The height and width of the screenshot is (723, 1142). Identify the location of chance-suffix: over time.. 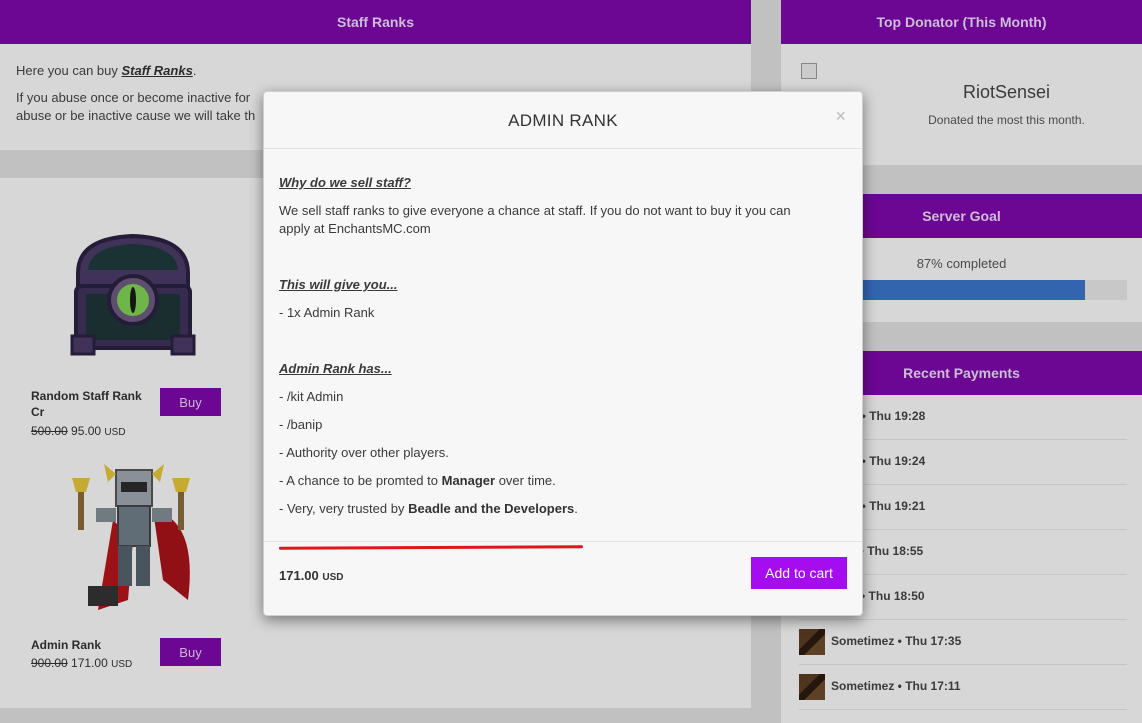
(525, 480).